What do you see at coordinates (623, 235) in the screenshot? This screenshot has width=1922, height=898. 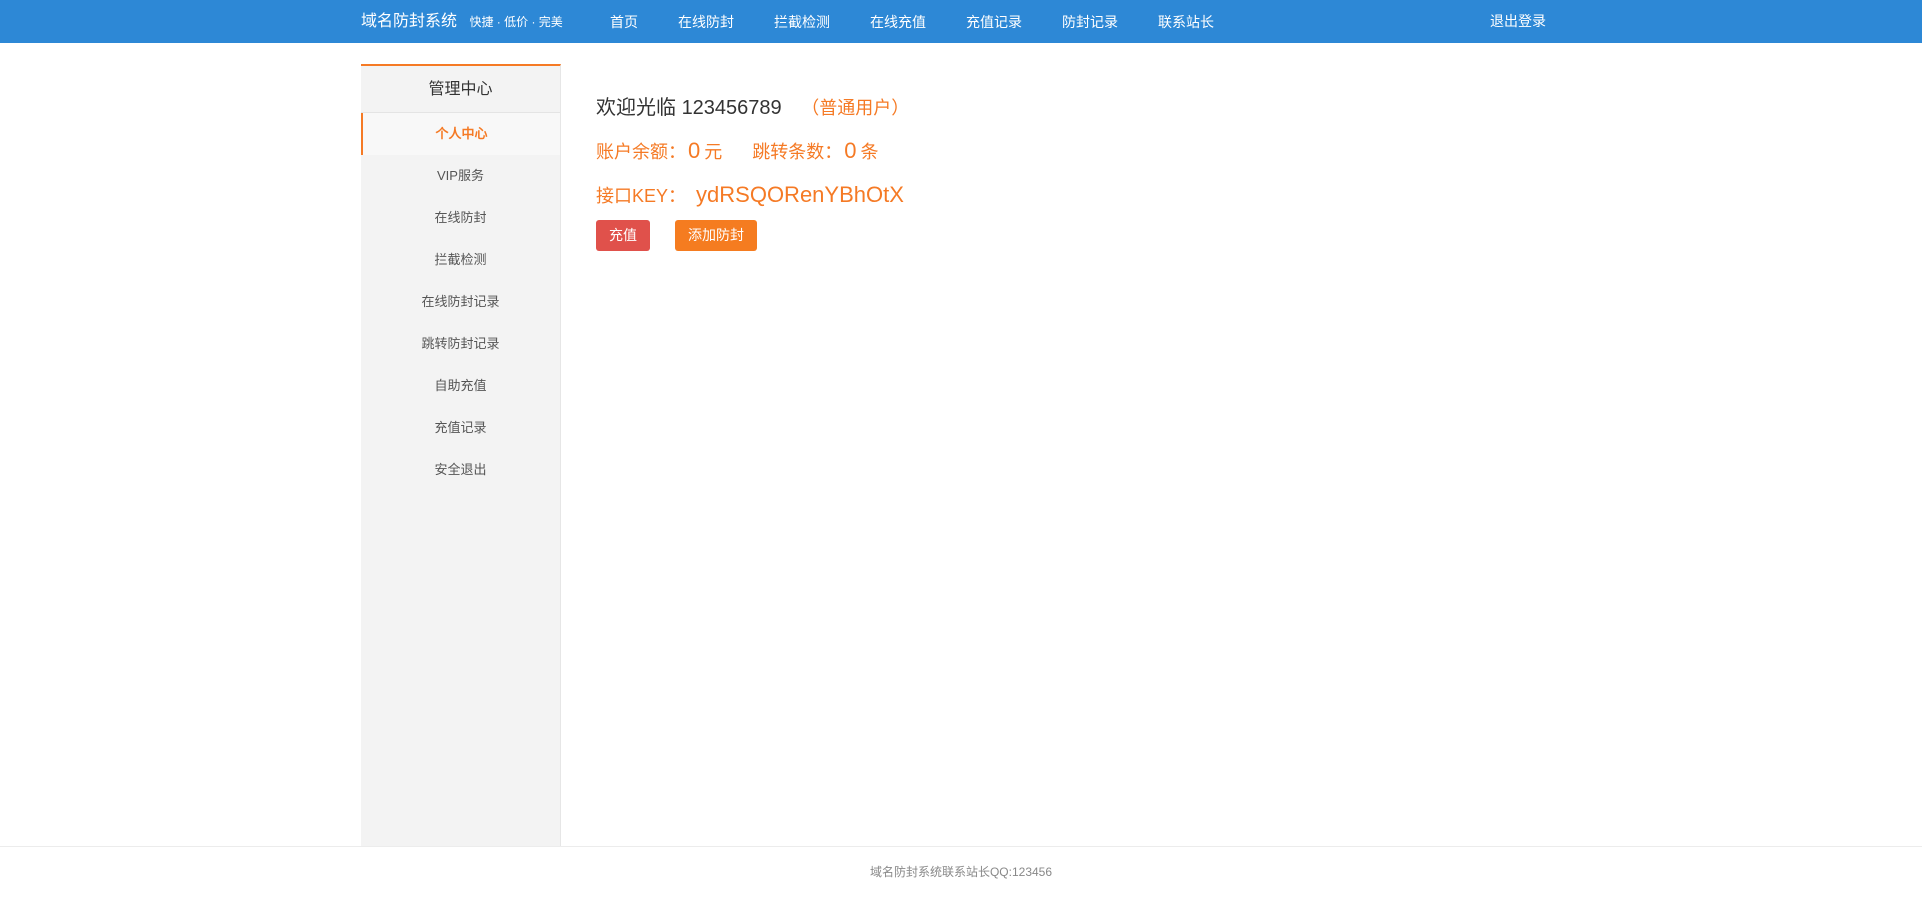 I see `recharge-button: 充值` at bounding box center [623, 235].